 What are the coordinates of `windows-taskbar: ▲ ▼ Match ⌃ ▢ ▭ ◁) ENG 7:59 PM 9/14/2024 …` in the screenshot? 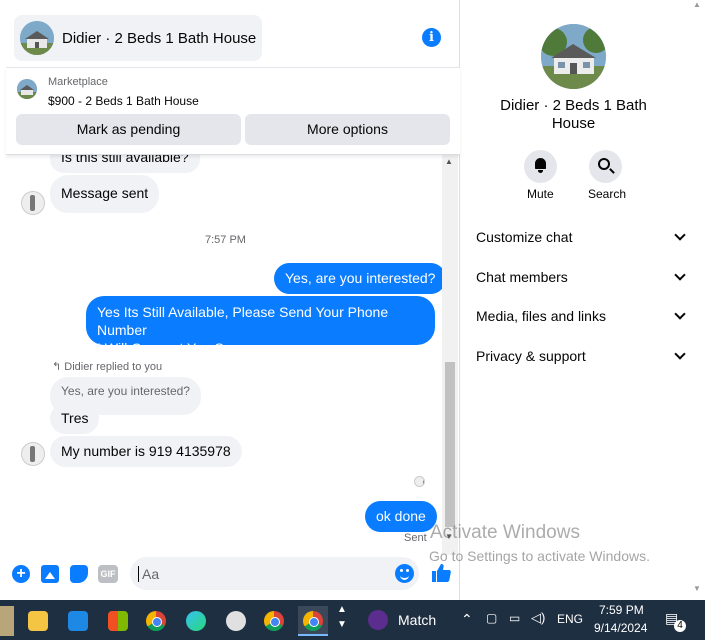 It's located at (352, 620).